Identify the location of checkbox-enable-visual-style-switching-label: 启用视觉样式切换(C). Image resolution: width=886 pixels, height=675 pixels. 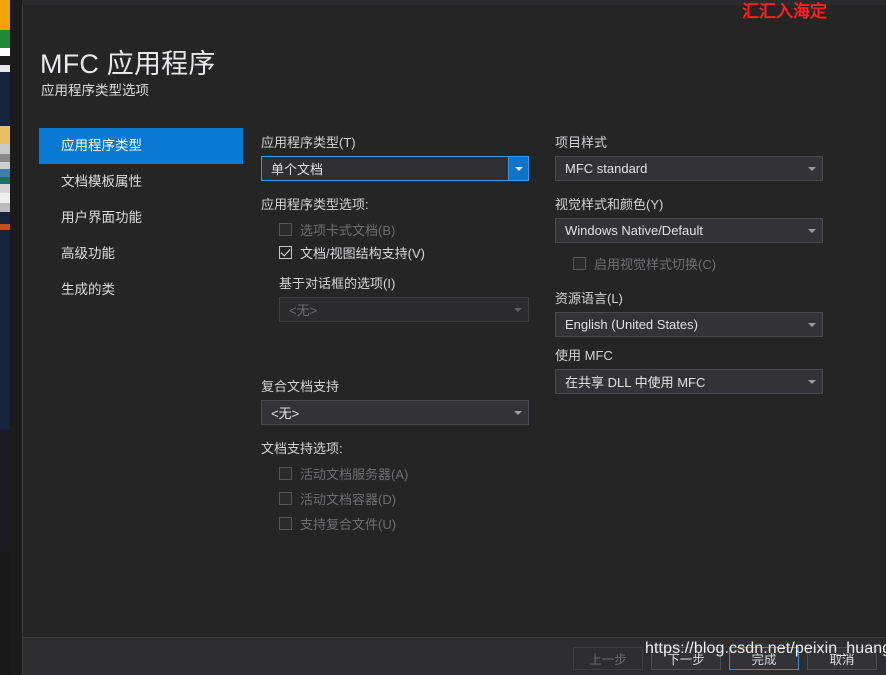
(655, 264).